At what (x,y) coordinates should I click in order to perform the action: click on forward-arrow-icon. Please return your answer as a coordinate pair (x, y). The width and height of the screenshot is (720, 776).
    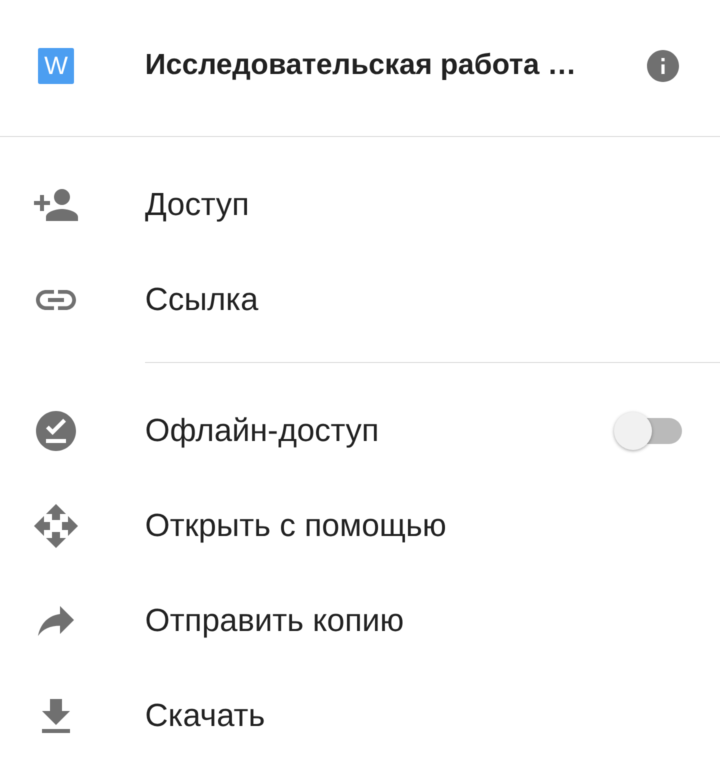
    Looking at the image, I should click on (56, 621).